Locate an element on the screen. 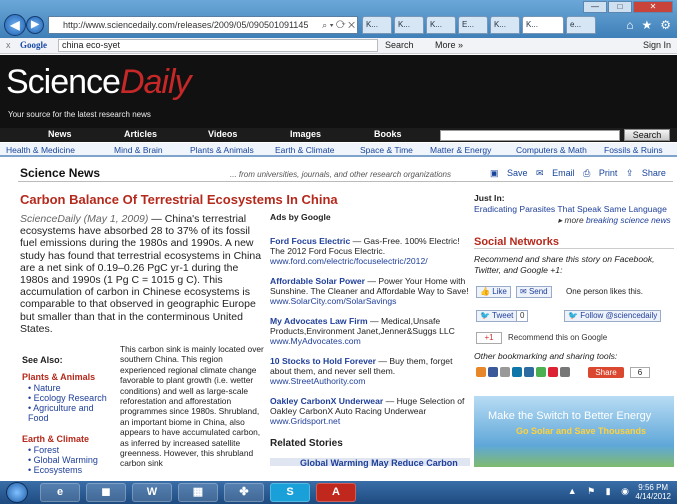  bookmark-icons is located at coordinates (523, 372).